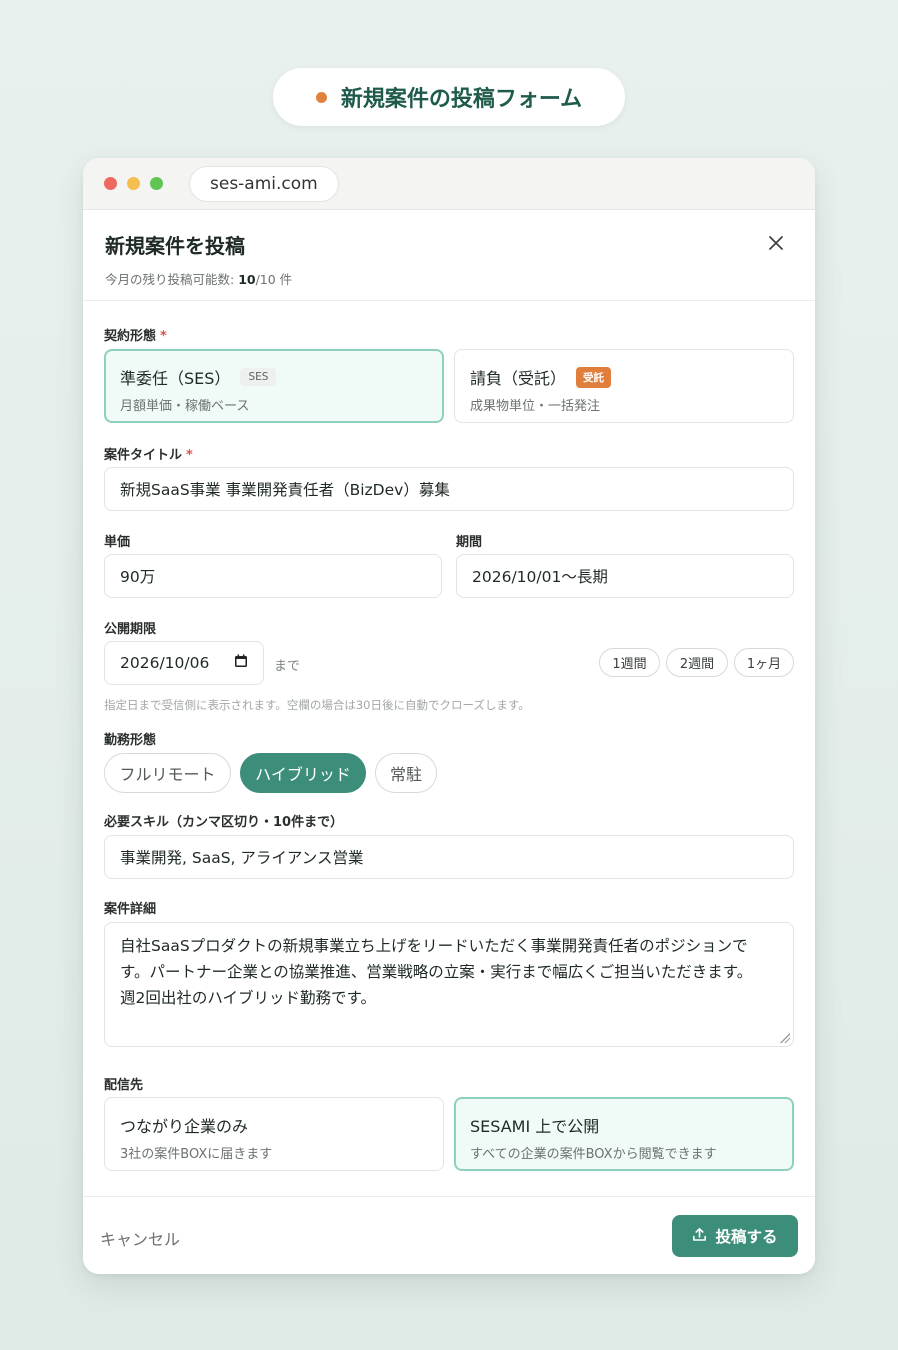 The width and height of the screenshot is (898, 1350). What do you see at coordinates (172, 279) in the screenshot?
I see `quota-prefix: 今月の残り投稿可能数:` at bounding box center [172, 279].